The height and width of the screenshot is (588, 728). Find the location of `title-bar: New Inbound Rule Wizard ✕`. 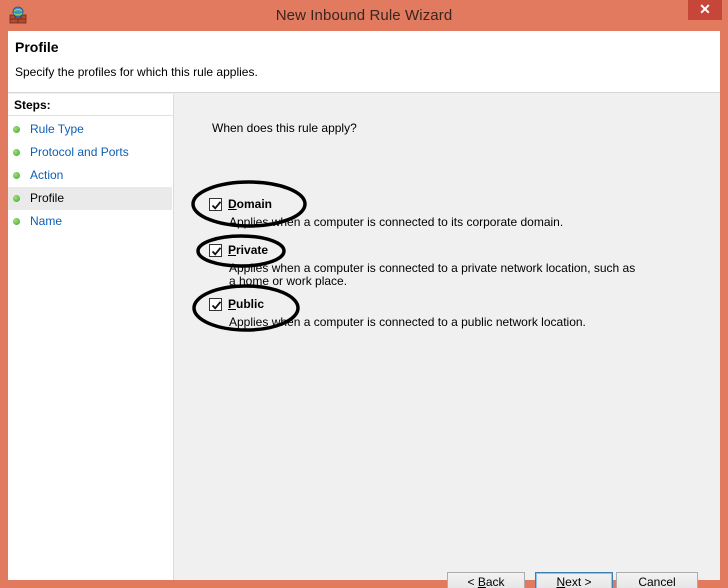

title-bar: New Inbound Rule Wizard ✕ is located at coordinates (364, 16).